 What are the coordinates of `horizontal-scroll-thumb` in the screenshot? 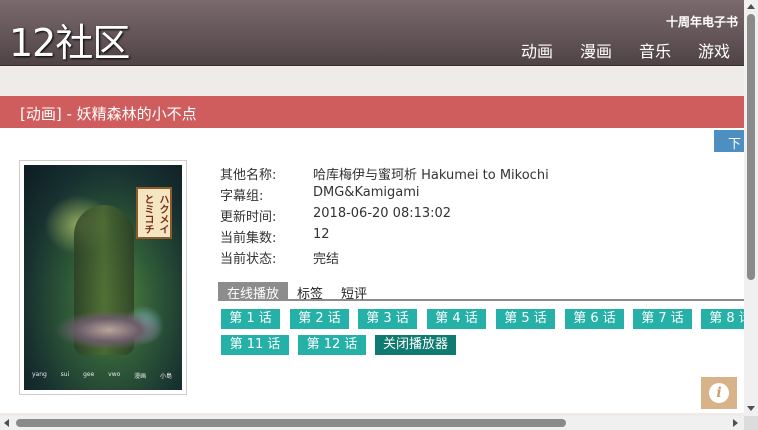 It's located at (291, 423).